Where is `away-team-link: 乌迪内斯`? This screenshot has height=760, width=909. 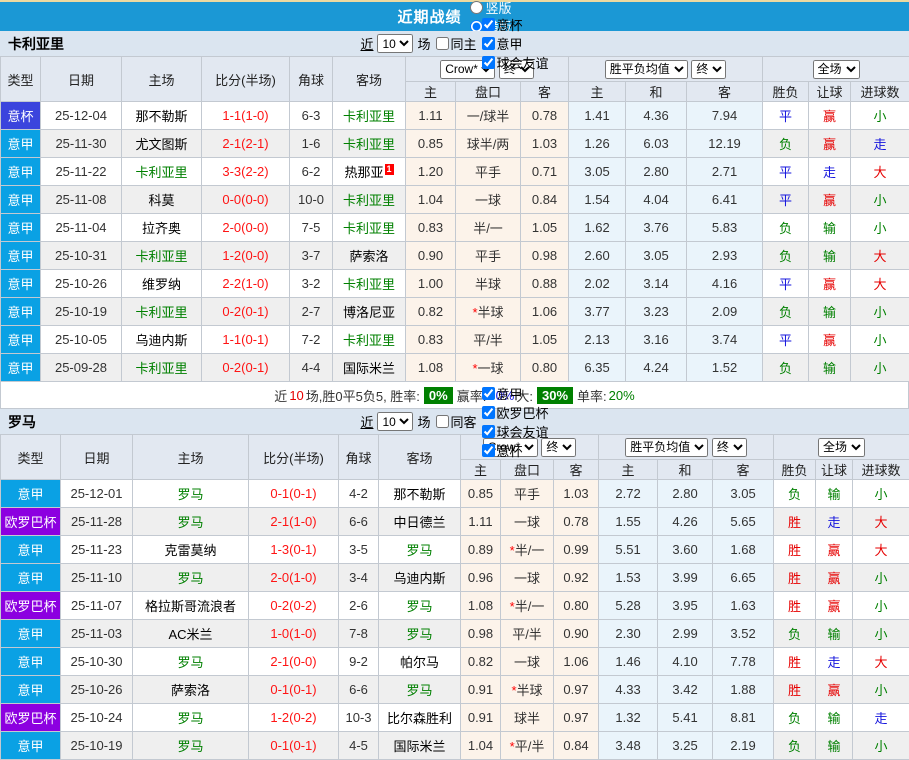 away-team-link: 乌迪内斯 is located at coordinates (419, 578).